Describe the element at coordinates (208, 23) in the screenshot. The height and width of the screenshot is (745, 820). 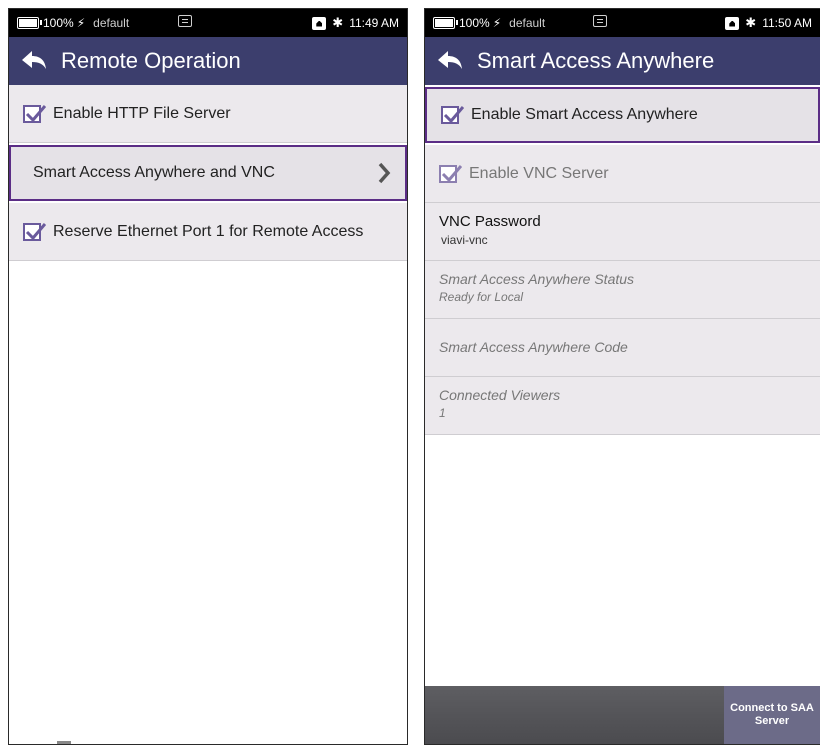
I see `status-bar: 100% ⚡ default ✱ 11:49 AM` at that location.